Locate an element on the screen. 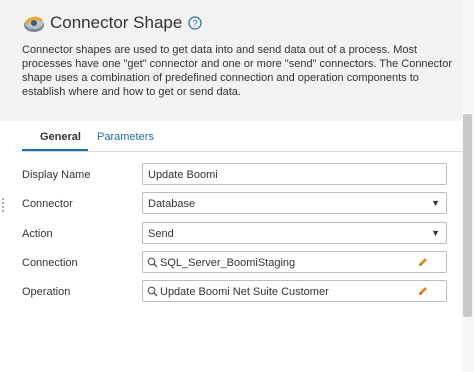 This screenshot has height=372, width=474. operation-label: Operation is located at coordinates (46, 292).